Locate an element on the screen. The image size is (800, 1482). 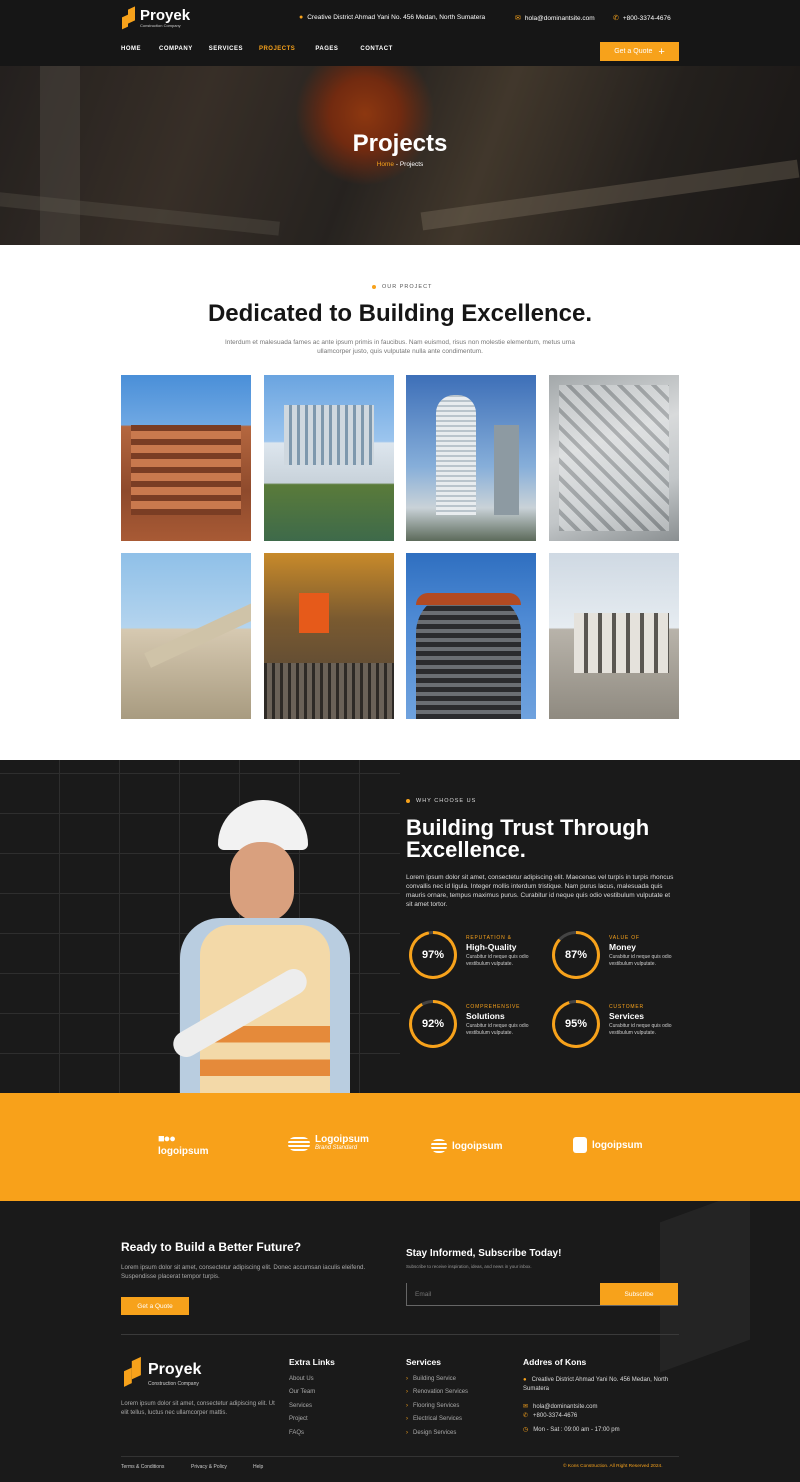
subscribe-title: Stay Informed, Subscribe Today! is located at coordinates (484, 1253).